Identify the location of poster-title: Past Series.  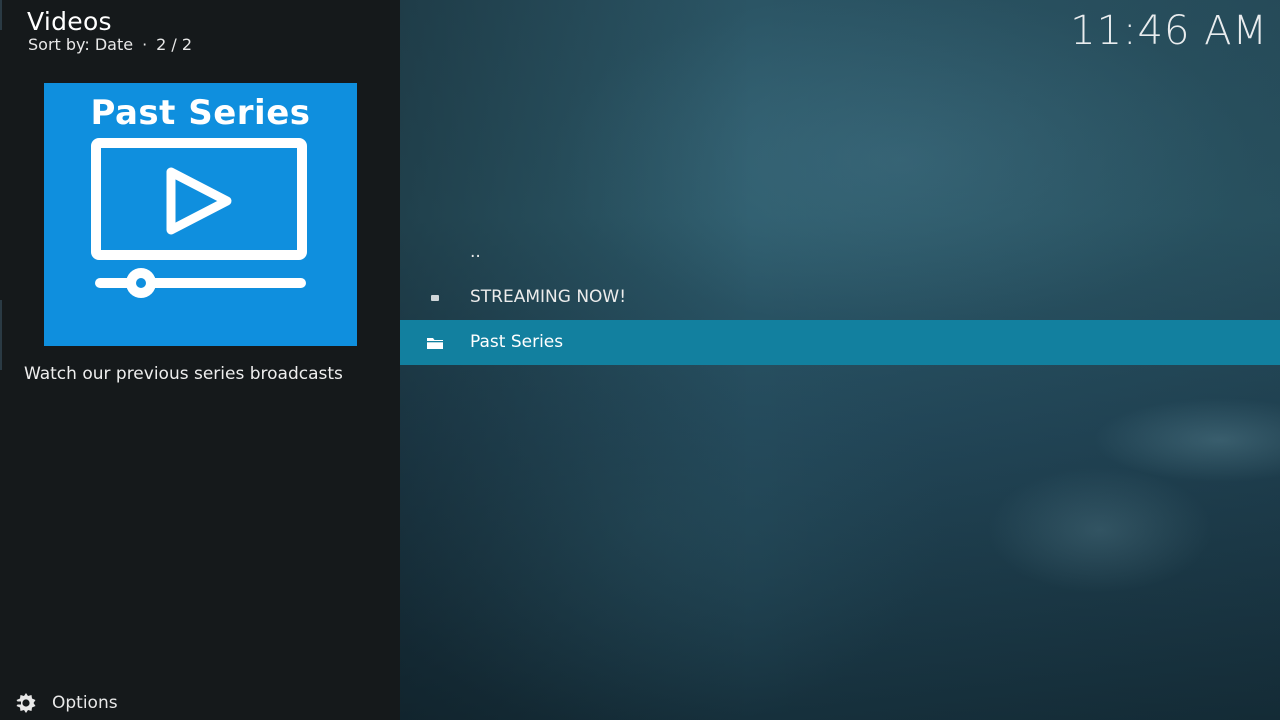
(200, 113).